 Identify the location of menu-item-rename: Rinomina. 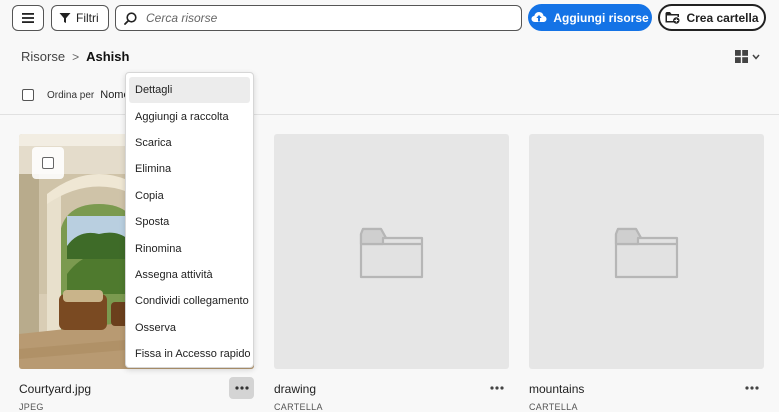
(189, 248).